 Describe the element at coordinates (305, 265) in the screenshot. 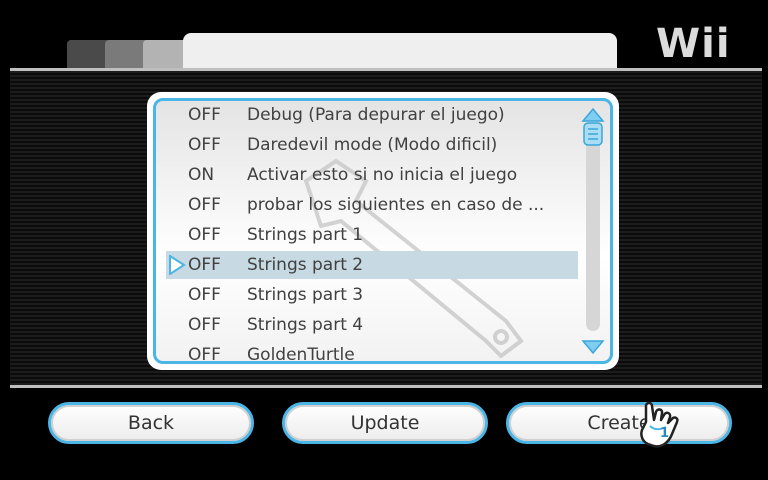

I see `list-item-label: Strings part 2` at that location.